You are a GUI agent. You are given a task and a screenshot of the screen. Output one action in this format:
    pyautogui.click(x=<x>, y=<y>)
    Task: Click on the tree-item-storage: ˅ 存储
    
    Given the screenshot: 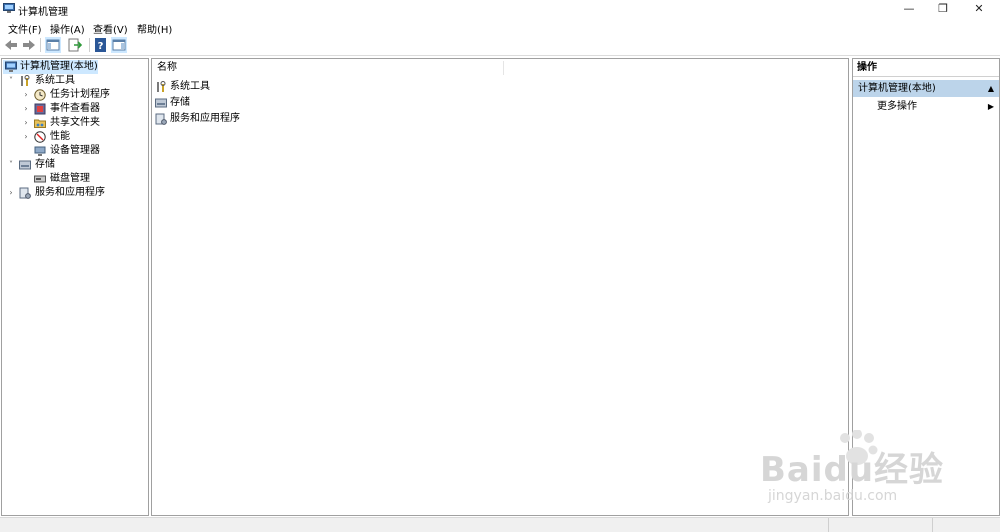 What is the action you would take?
    pyautogui.click(x=72, y=165)
    